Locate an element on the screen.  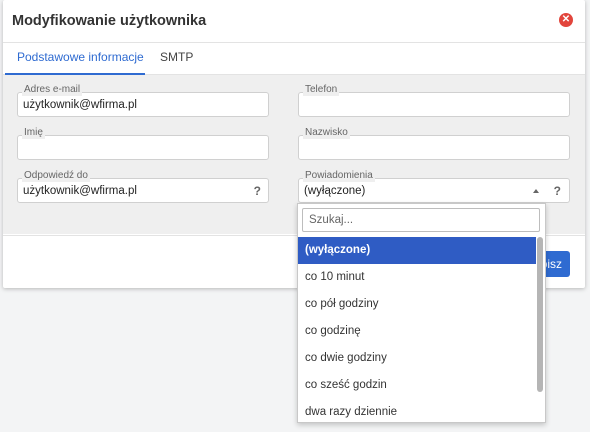
reply-to-help-icon: ? is located at coordinates (257, 191).